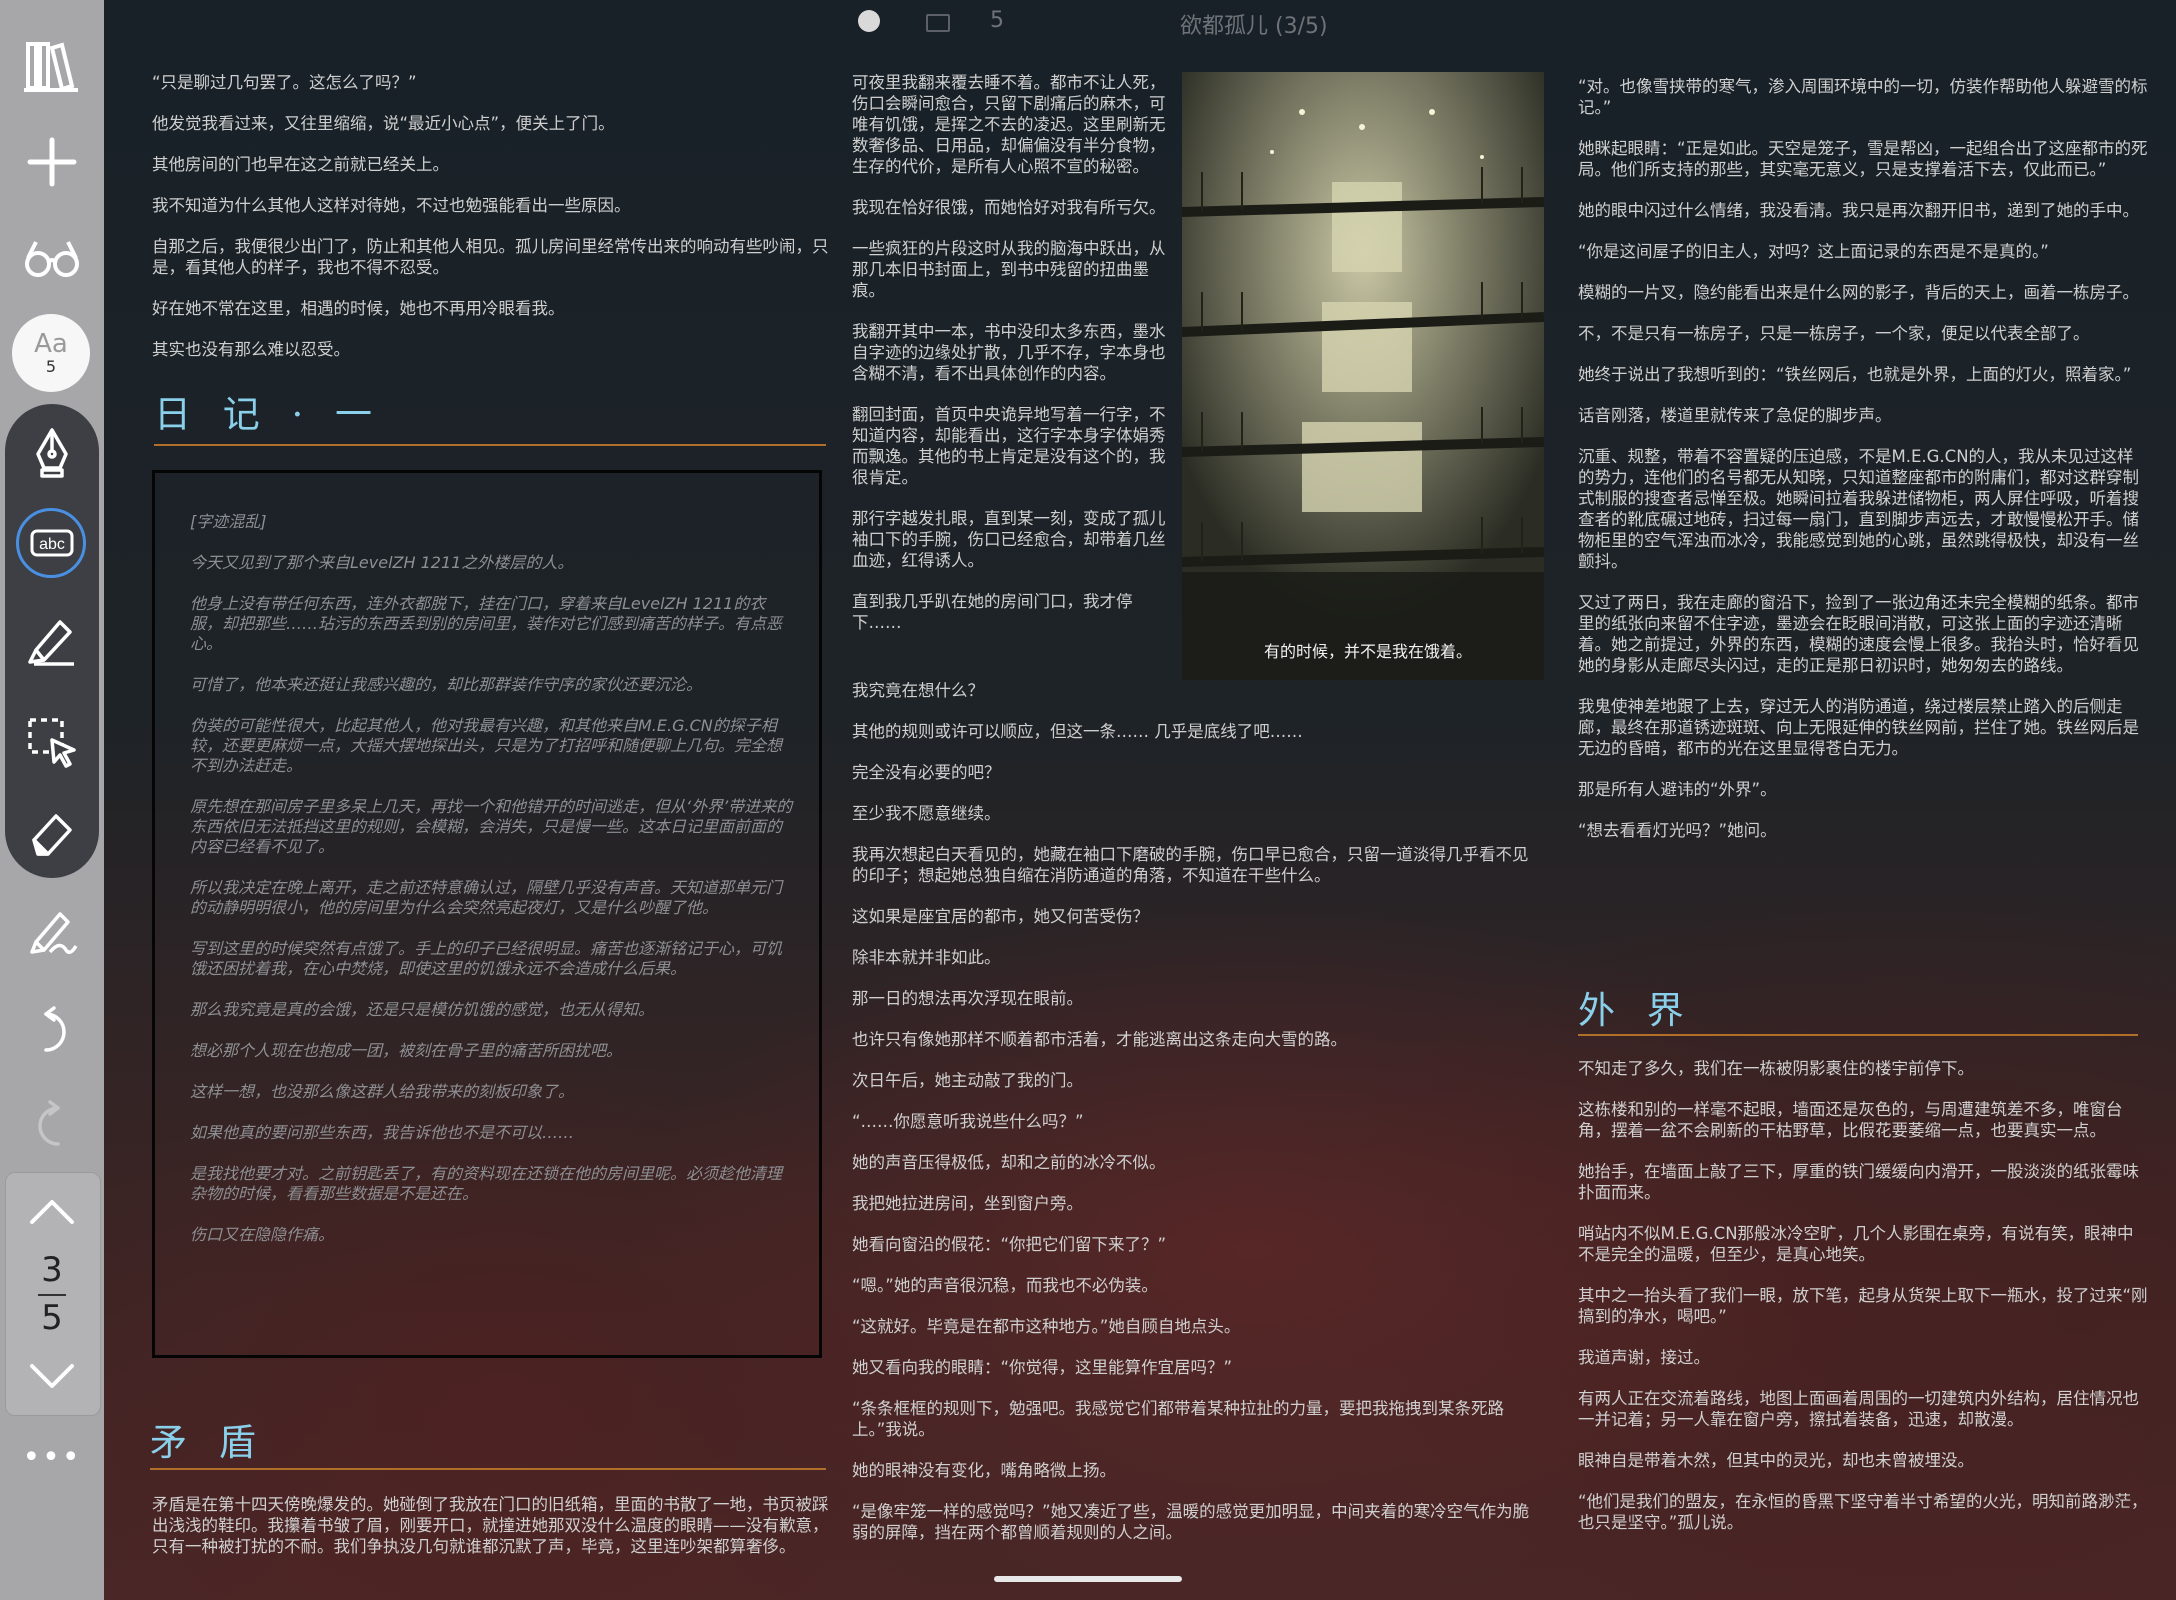  I want to click on paragraph: “只是聊过几句罢了。这怎么了吗？”, so click(284, 82).